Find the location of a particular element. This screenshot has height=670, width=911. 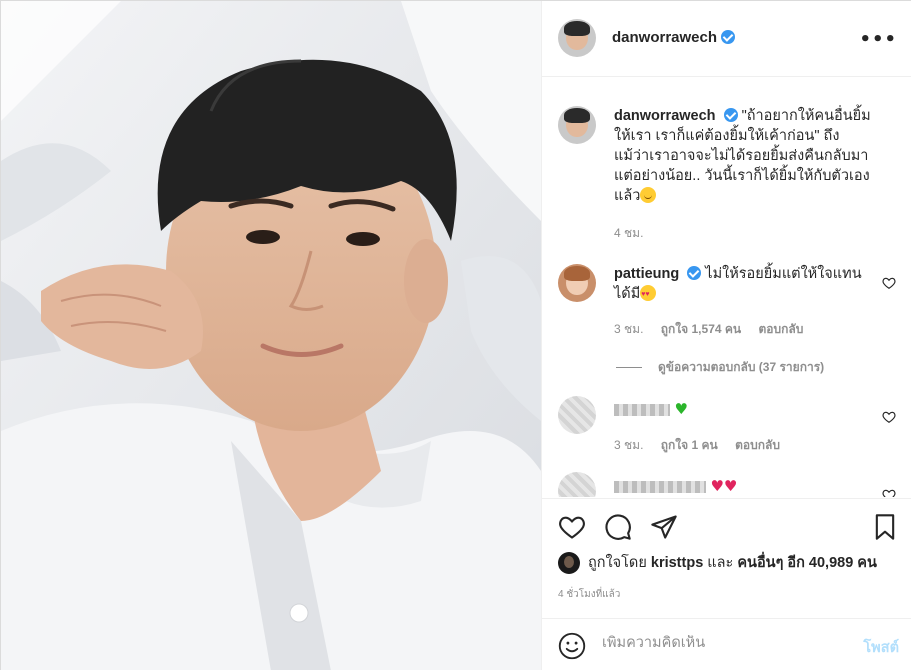

blurred-comment-row: ♥♥ is located at coordinates (675, 486).